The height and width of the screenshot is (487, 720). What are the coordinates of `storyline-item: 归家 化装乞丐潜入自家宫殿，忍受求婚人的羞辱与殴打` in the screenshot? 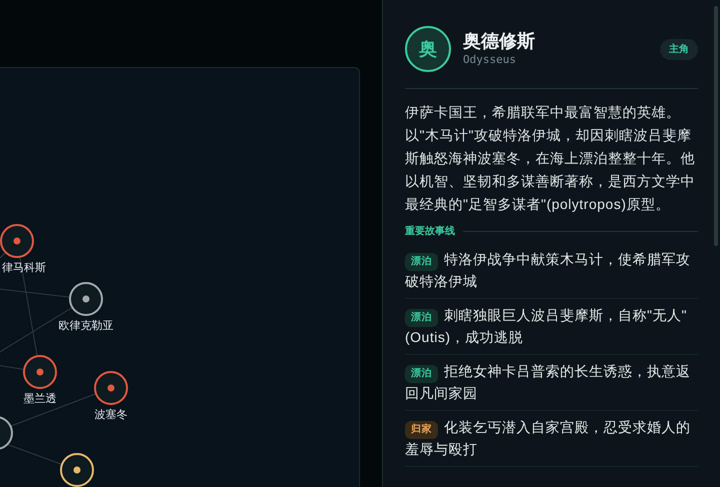 It's located at (551, 439).